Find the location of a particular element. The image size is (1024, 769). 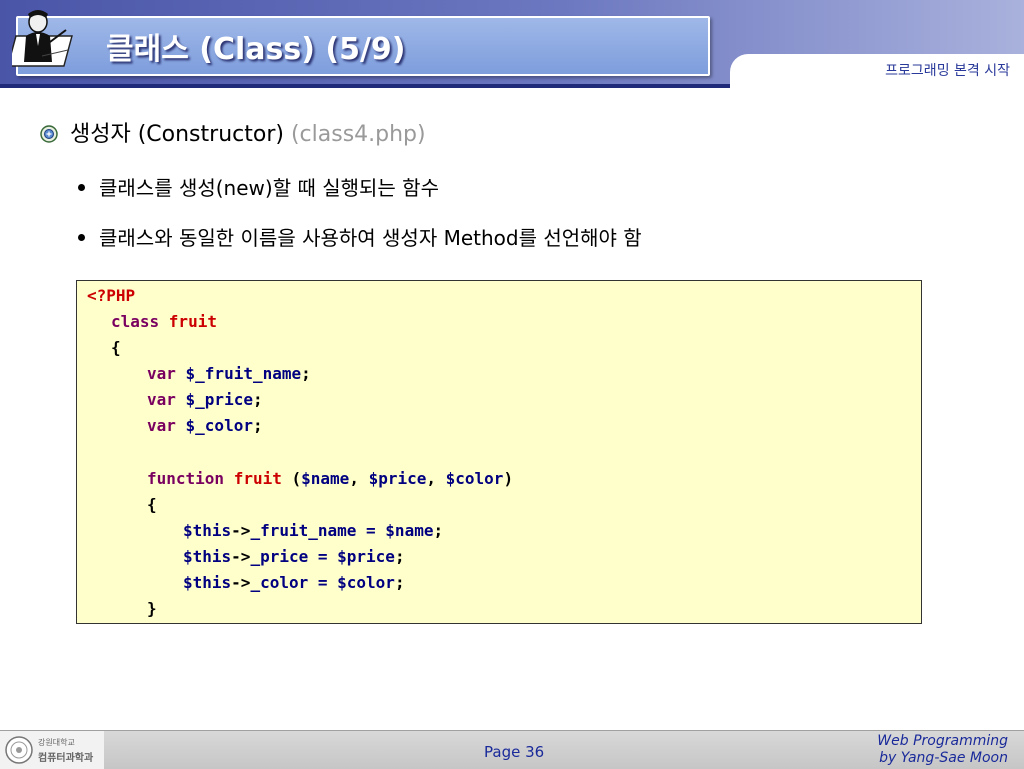

page-number: Page 36 is located at coordinates (514, 752).